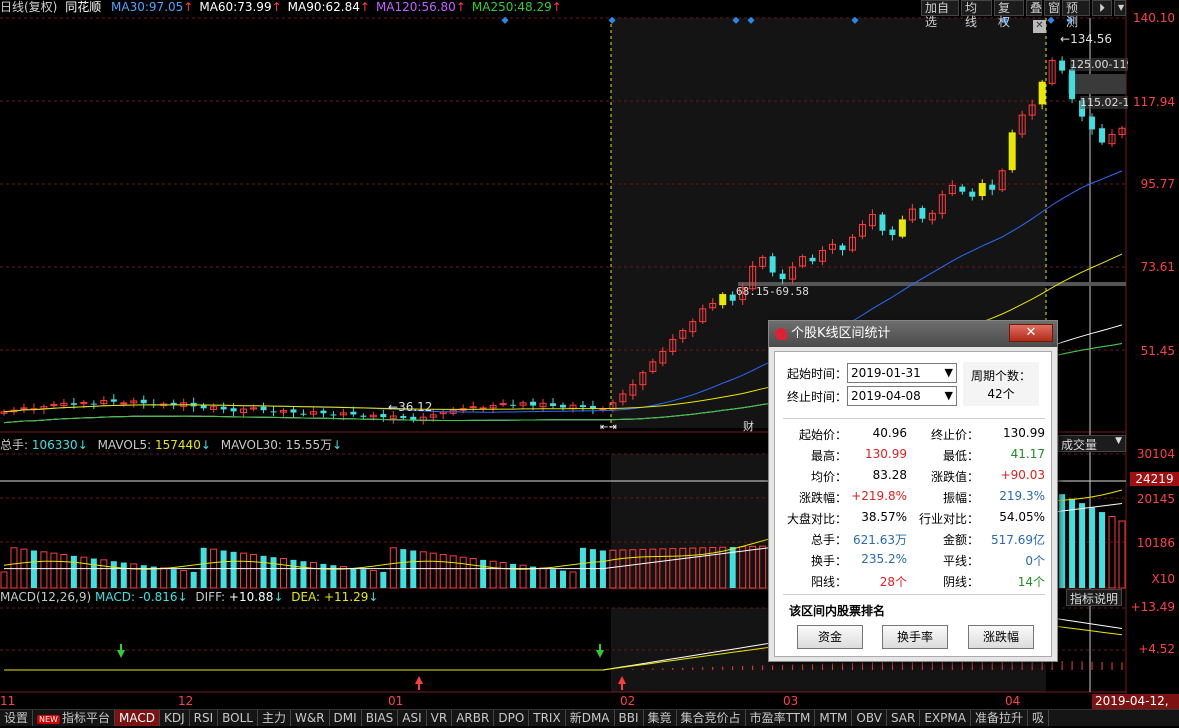 This screenshot has height=728, width=1179. Describe the element at coordinates (46, 597) in the screenshot. I see `macd-title: MACD(12,26,9)` at that location.